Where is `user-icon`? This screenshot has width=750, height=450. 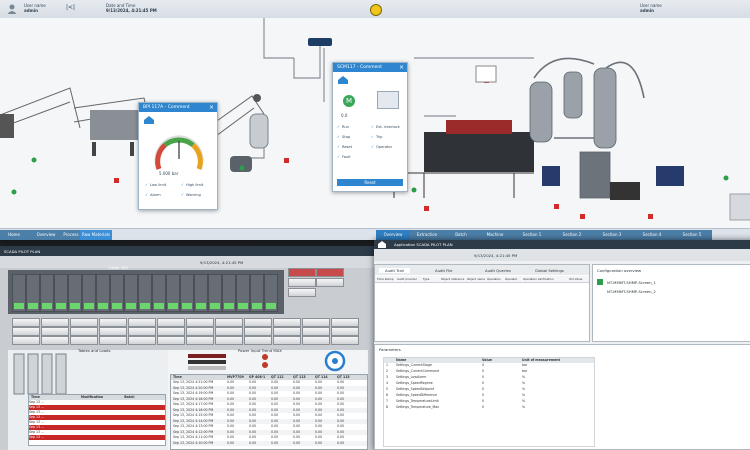 user-icon is located at coordinates (12, 9).